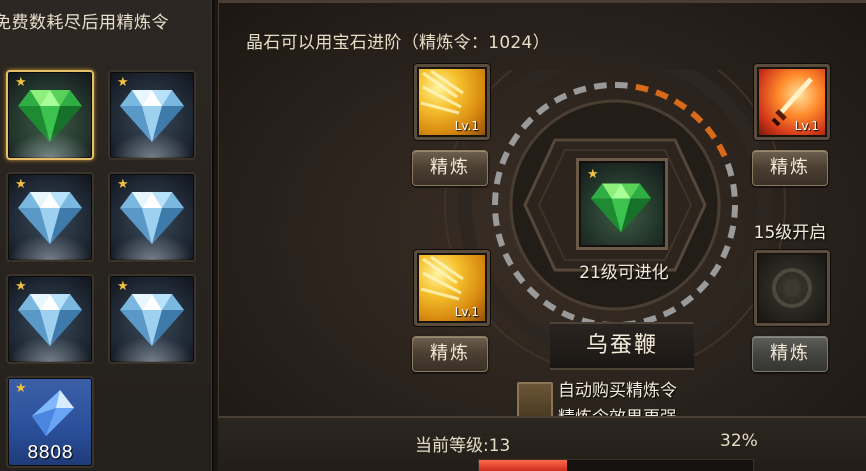  I want to click on refine-info-text: 晶石可以用宝石进阶（精炼令：1024）, so click(398, 43).